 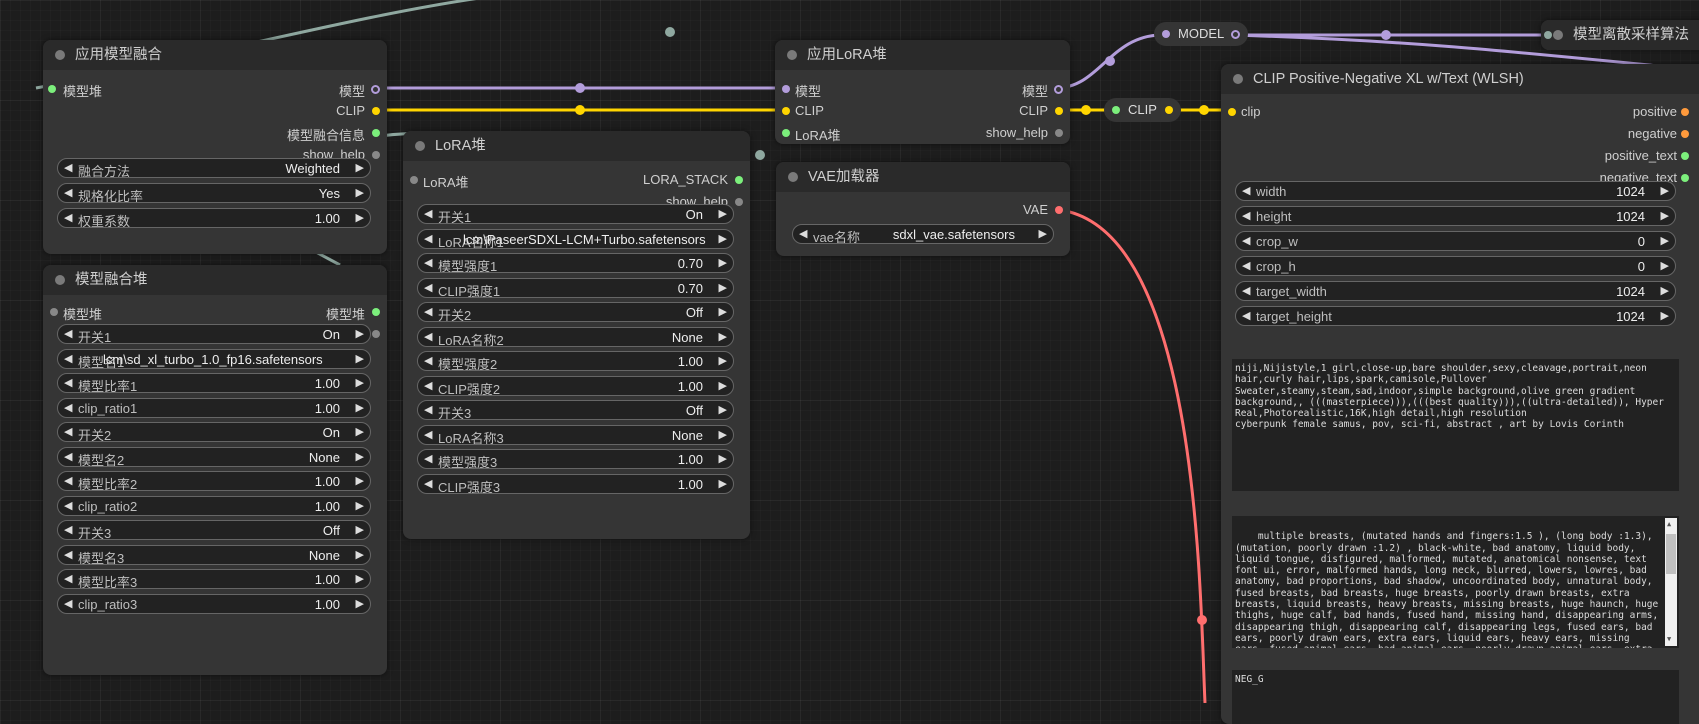 What do you see at coordinates (1455, 191) in the screenshot?
I see `widget-row: ◀ width 1024 ▶` at bounding box center [1455, 191].